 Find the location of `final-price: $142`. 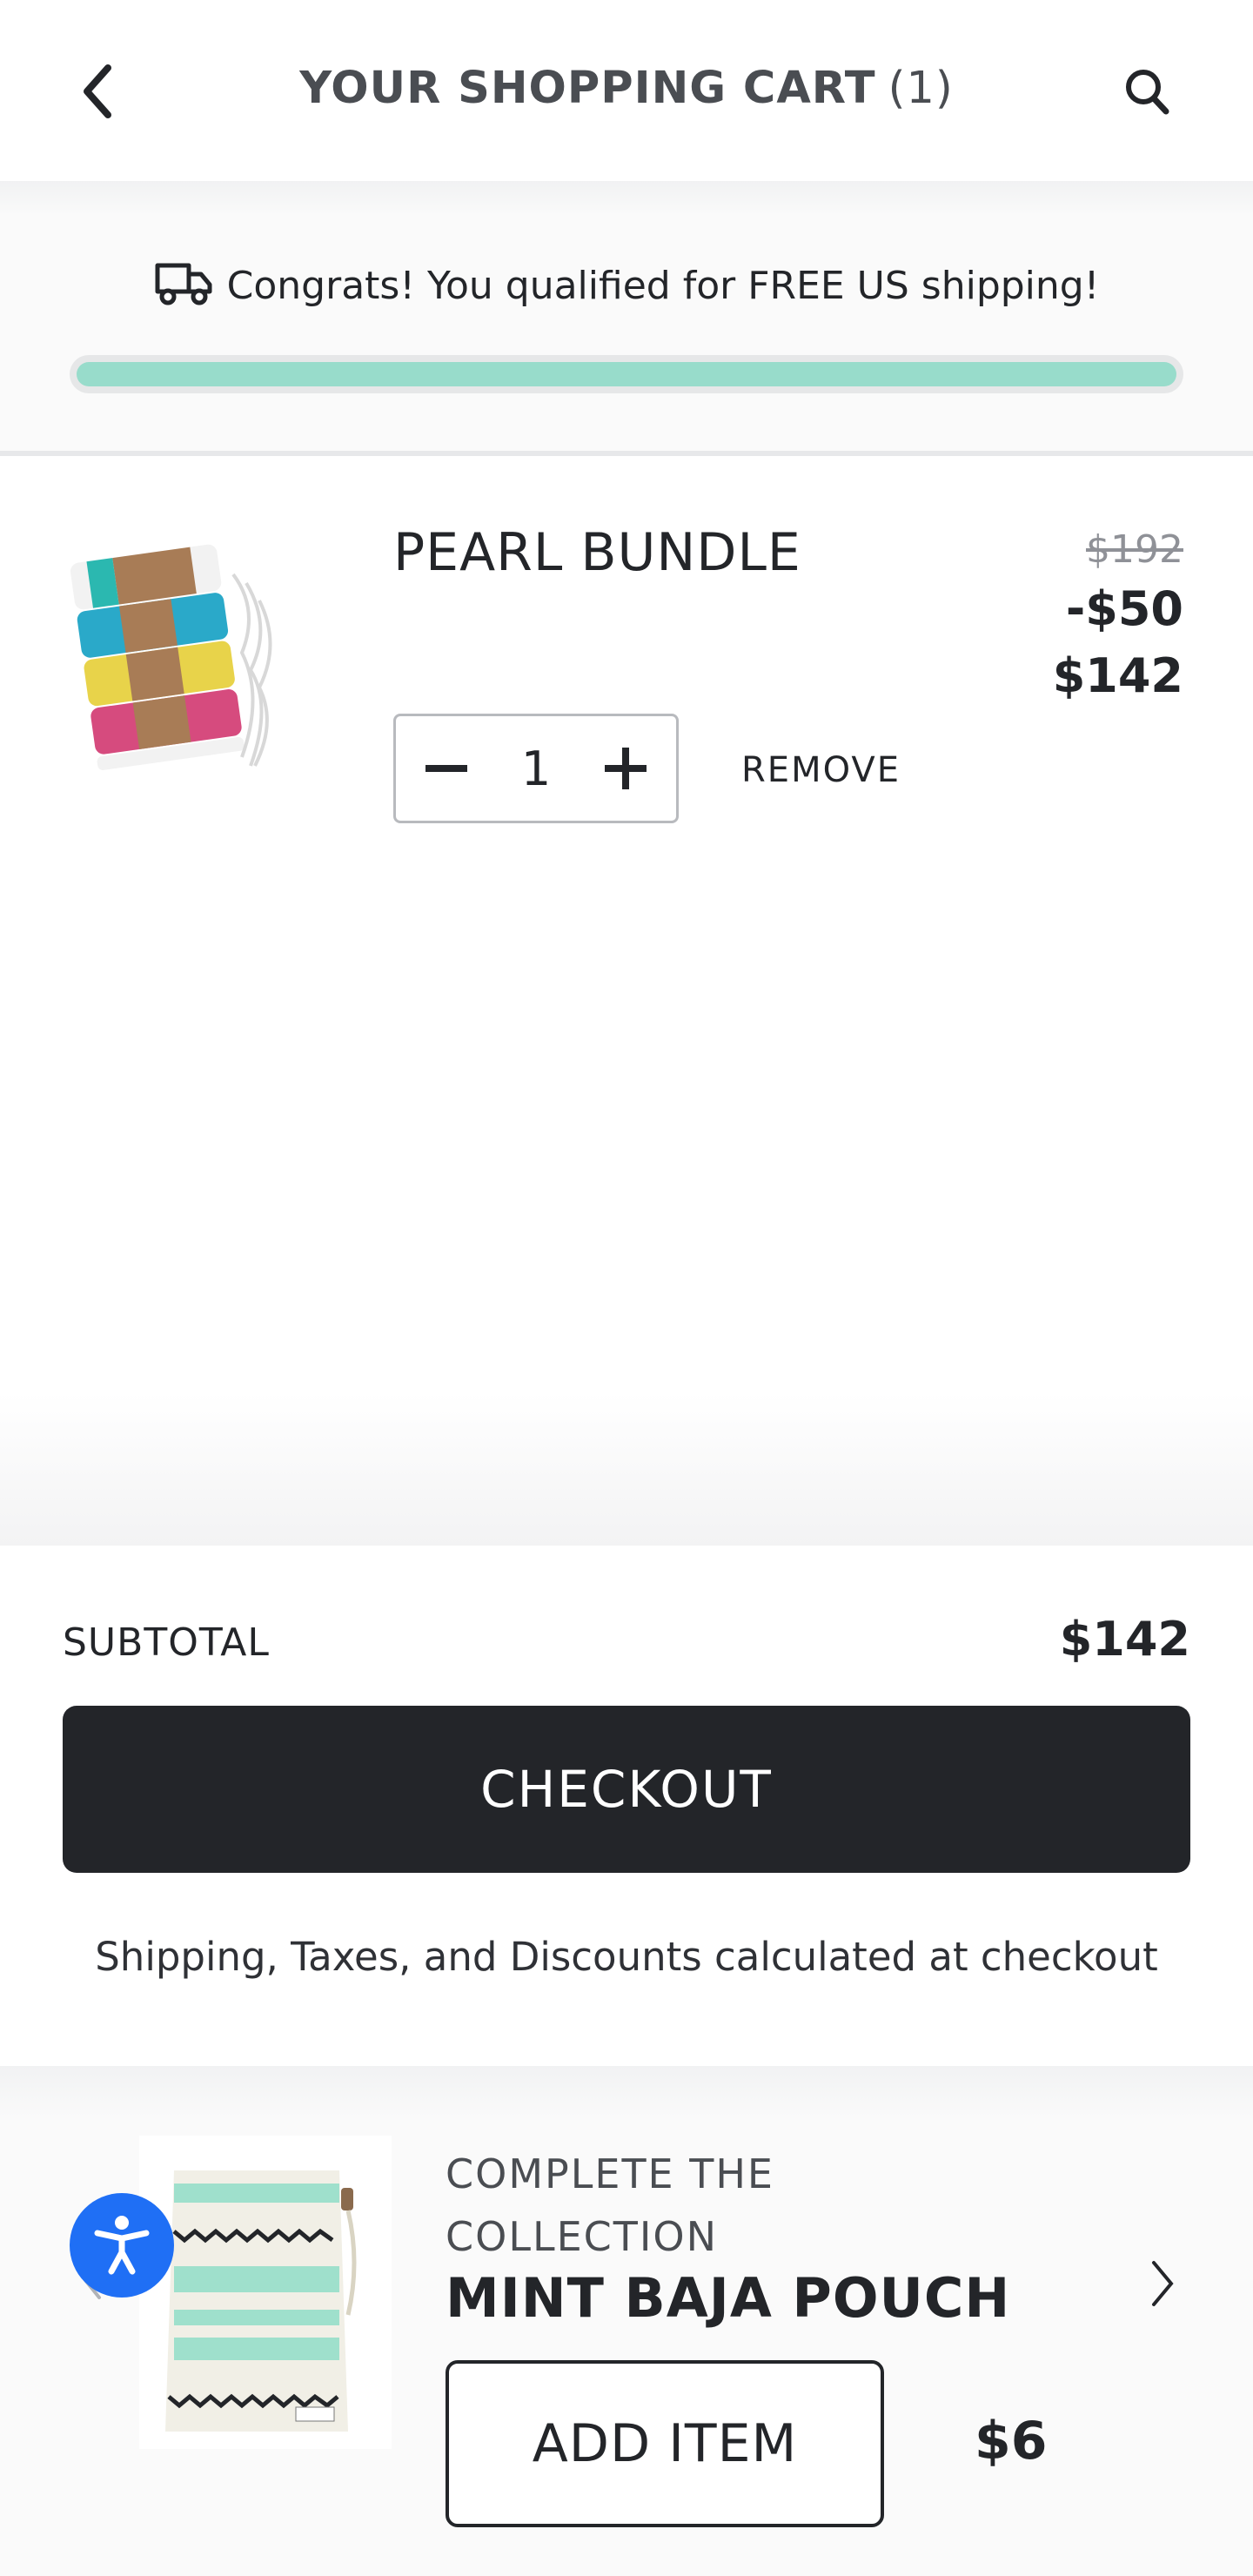

final-price: $142 is located at coordinates (1117, 676).